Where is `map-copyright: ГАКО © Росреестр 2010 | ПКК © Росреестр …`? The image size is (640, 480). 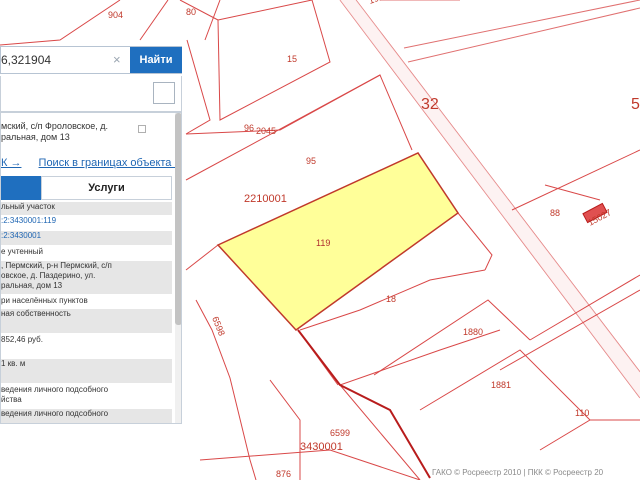
map-copyright: ГАКО © Росреестр 2010 | ПКК © Росреестр … is located at coordinates (518, 472).